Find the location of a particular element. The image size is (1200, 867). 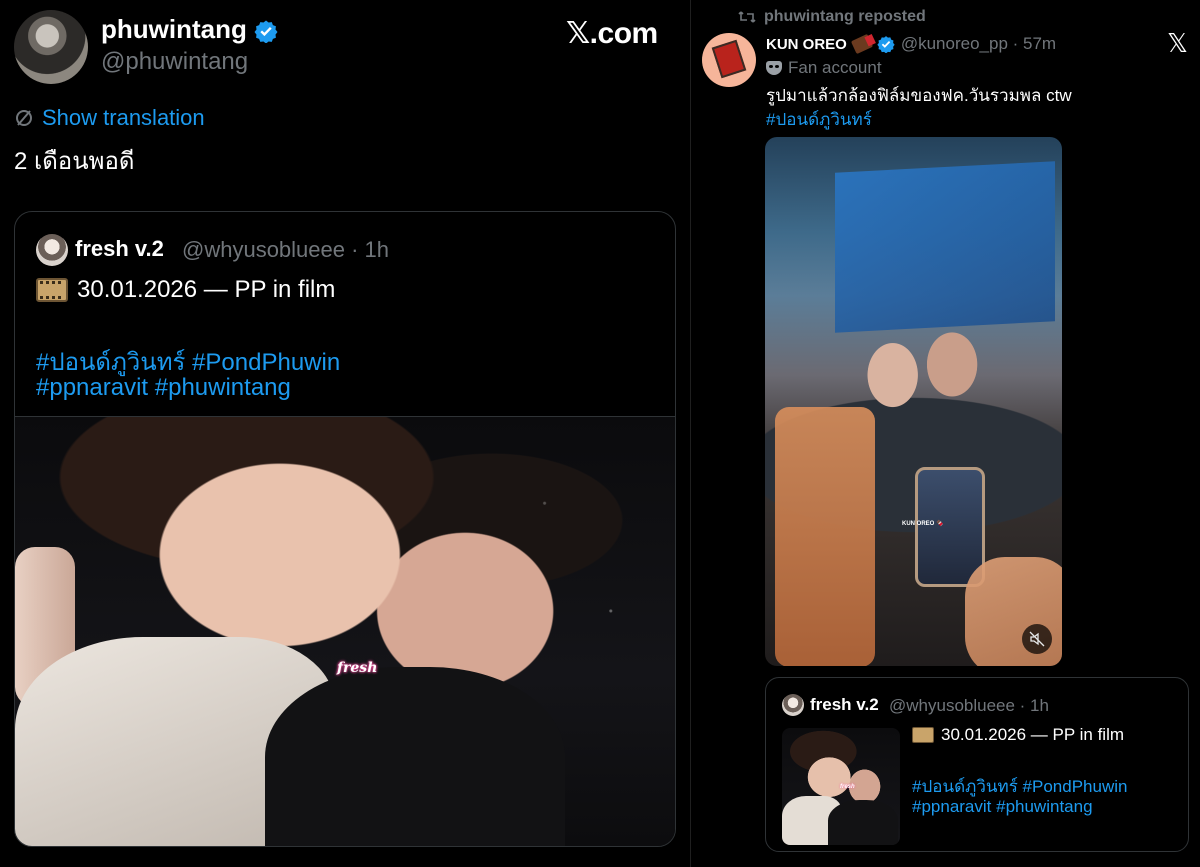

author-handle: @phuwintang is located at coordinates (174, 62).